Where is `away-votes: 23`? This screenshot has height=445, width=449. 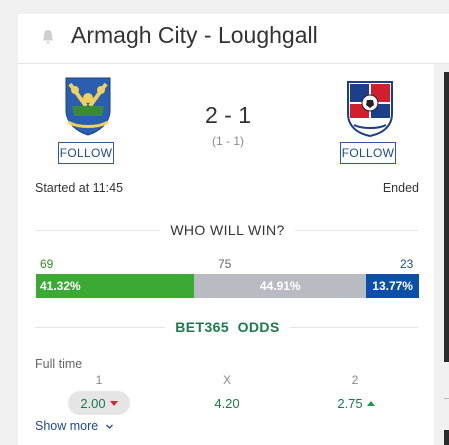 away-votes: 23 is located at coordinates (407, 264).